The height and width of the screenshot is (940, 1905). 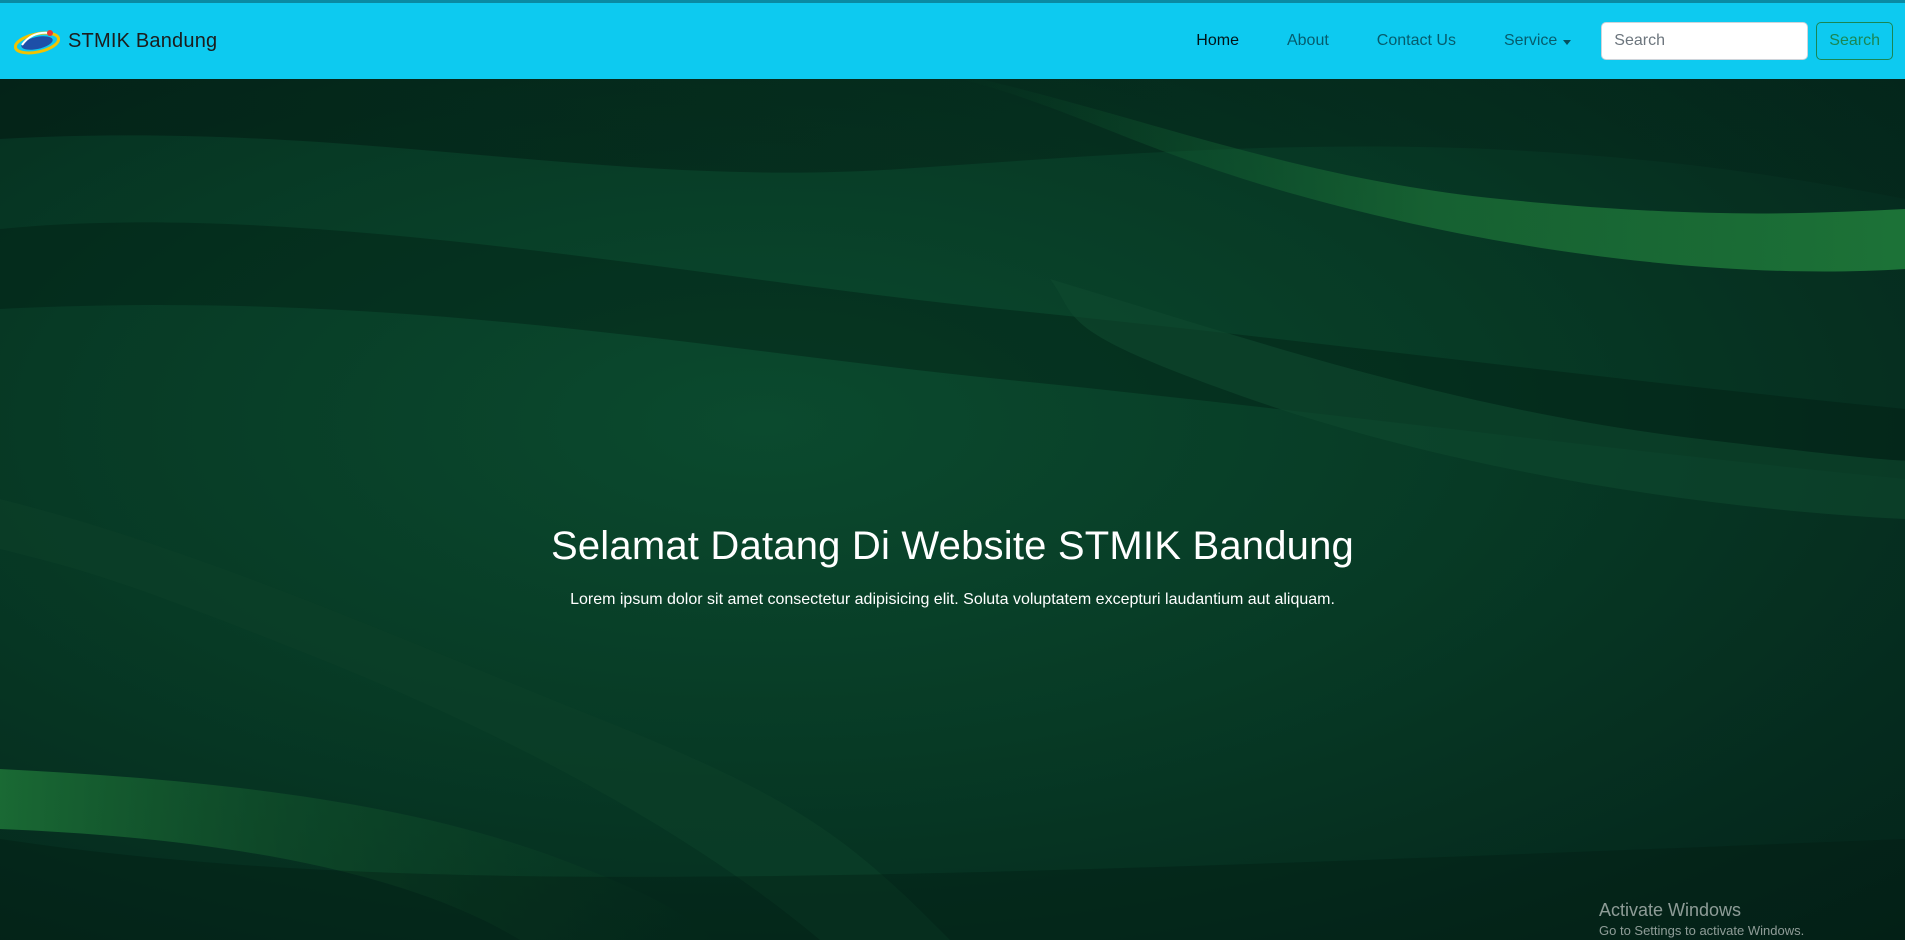 I want to click on brand-link: STMIK Bandung, so click(x=114, y=41).